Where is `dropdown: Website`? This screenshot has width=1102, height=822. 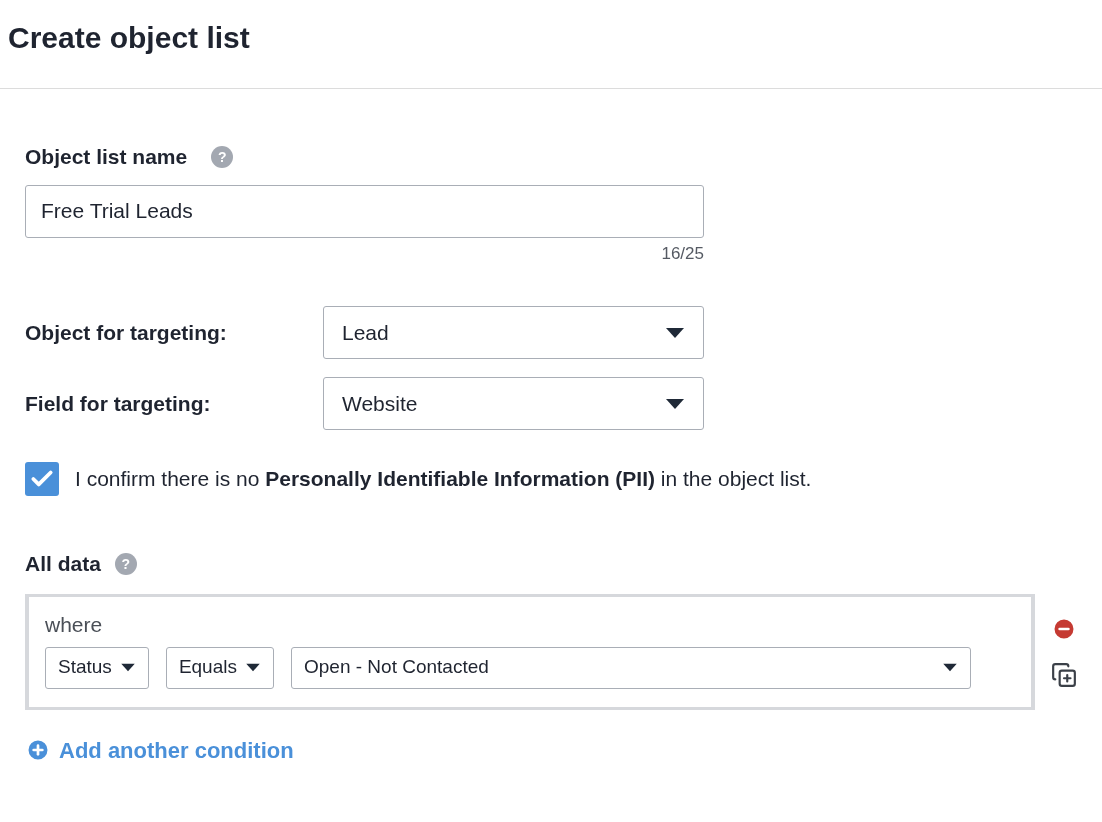 dropdown: Website is located at coordinates (513, 403).